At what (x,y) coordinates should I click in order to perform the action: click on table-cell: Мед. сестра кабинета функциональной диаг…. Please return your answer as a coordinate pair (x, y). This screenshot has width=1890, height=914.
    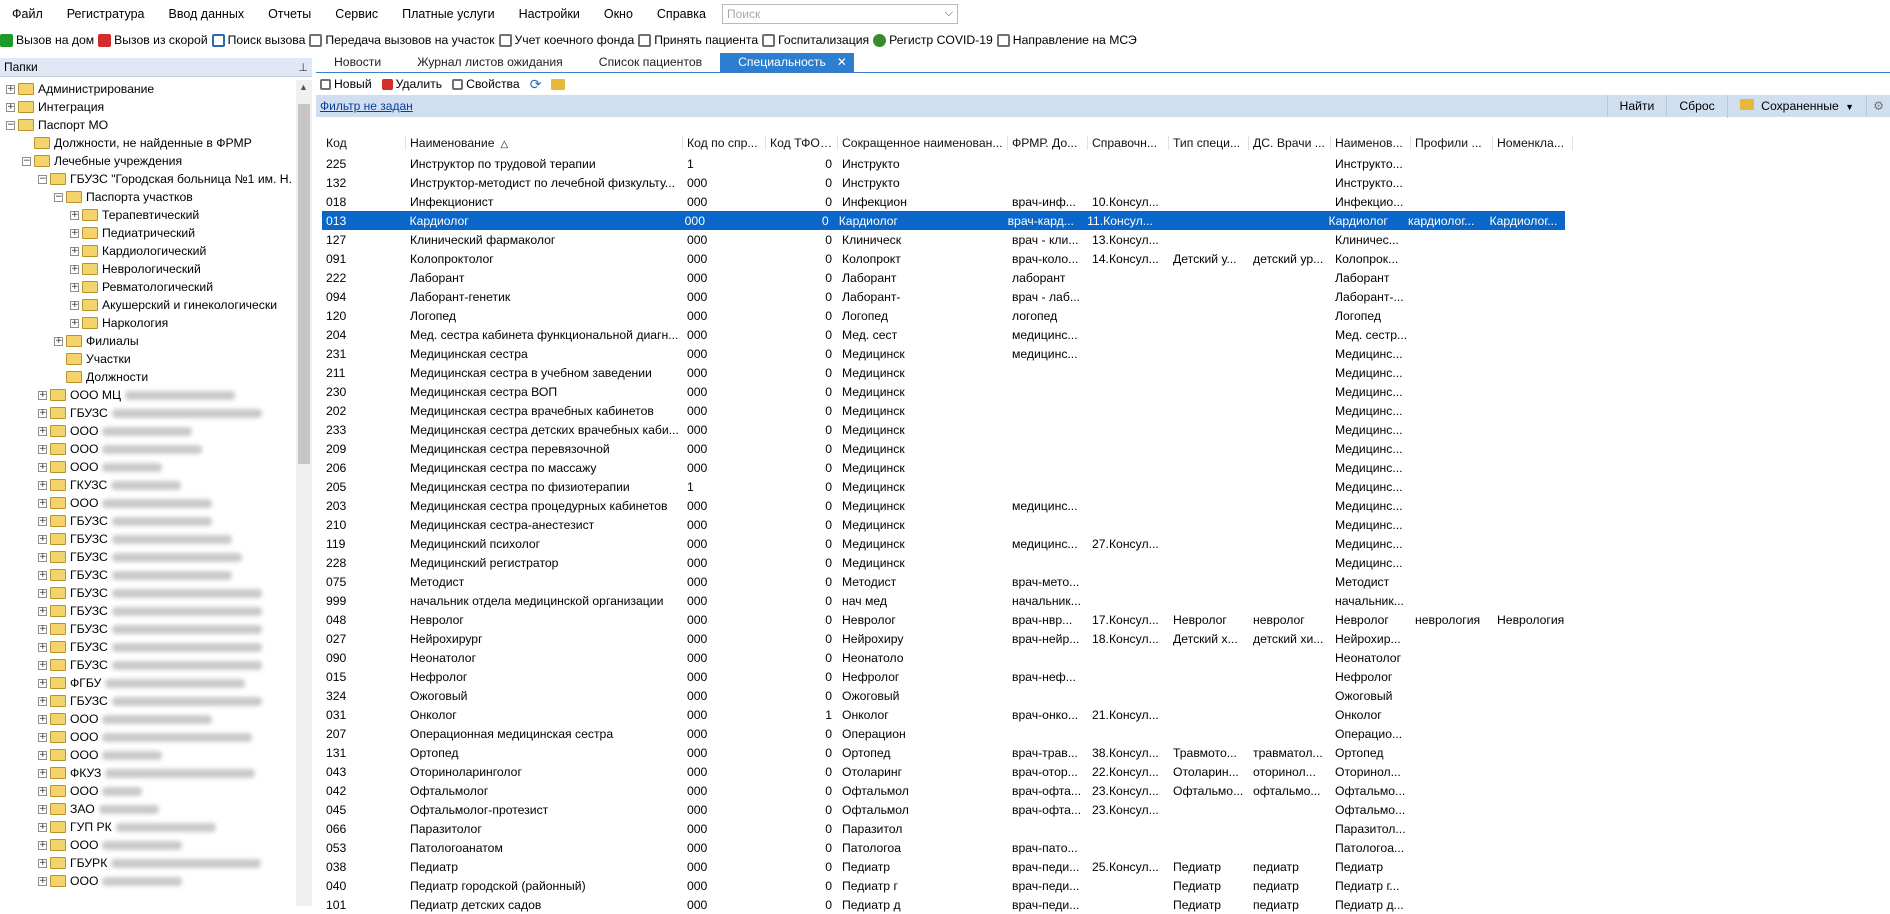
    Looking at the image, I should click on (544, 335).